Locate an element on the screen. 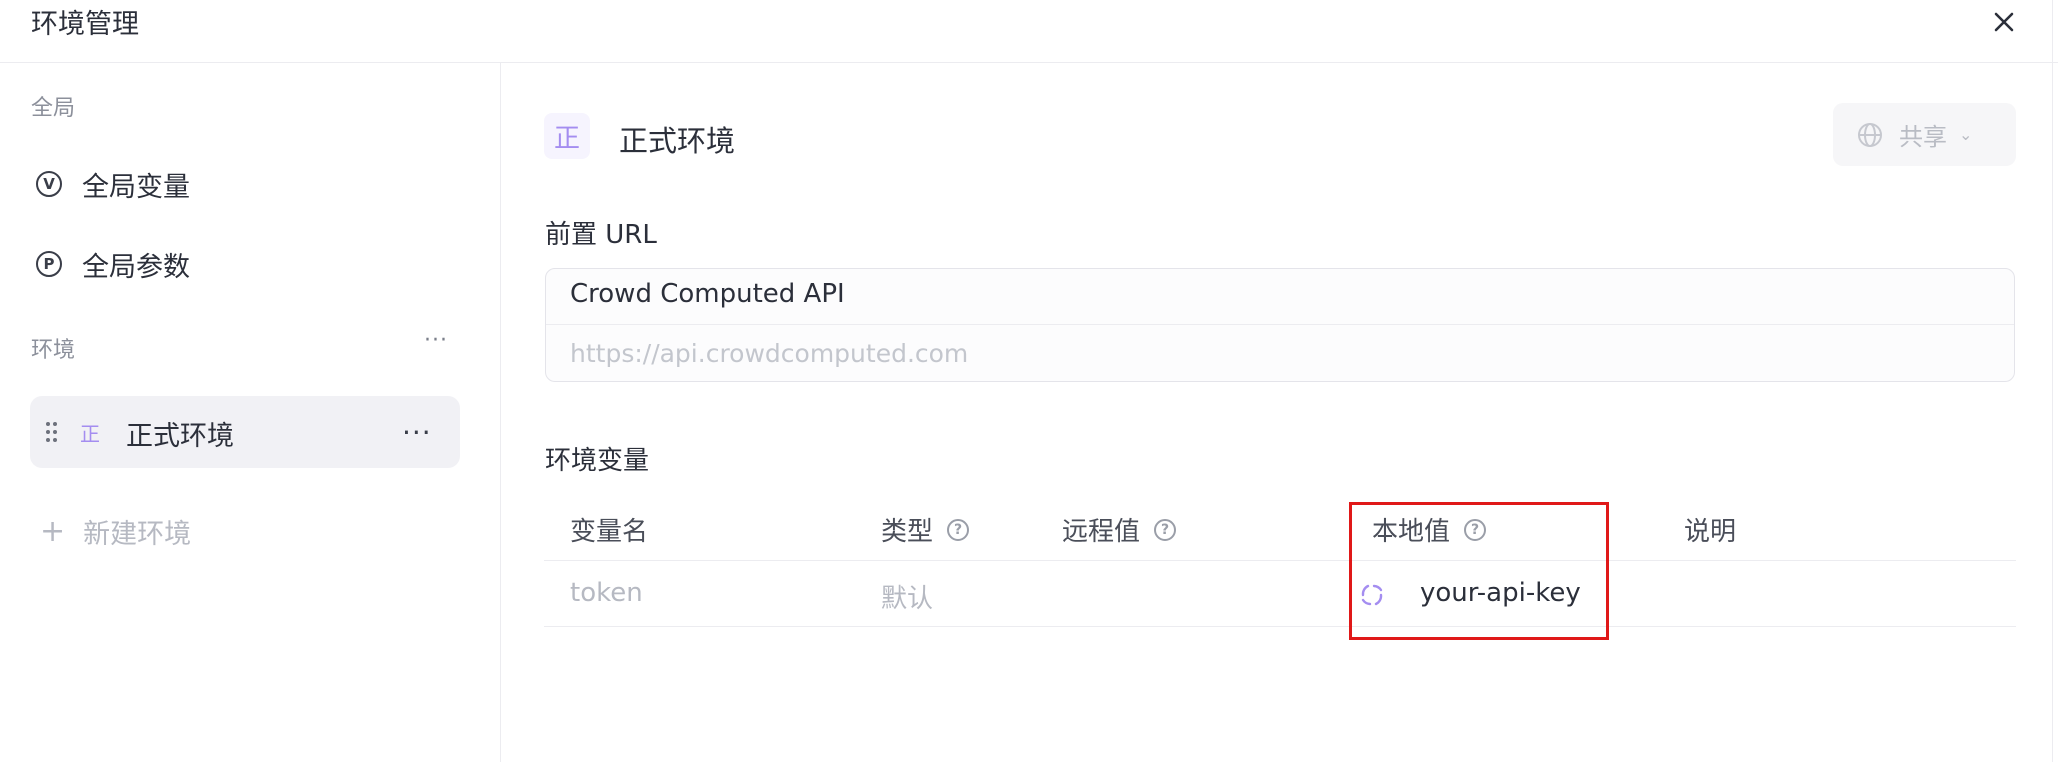  col-header-name: 变量名 is located at coordinates (609, 529).